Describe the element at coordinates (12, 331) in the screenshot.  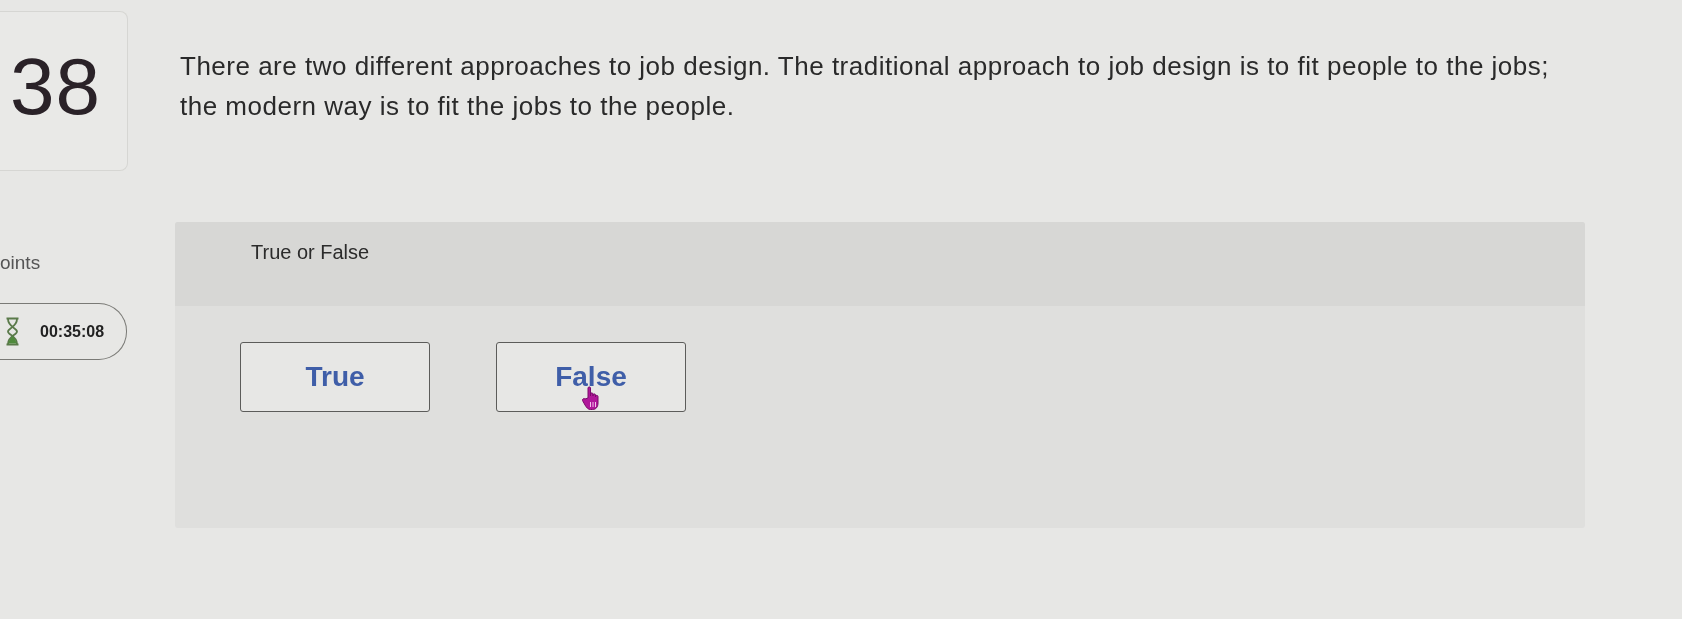
I see `hourglass-icon` at that location.